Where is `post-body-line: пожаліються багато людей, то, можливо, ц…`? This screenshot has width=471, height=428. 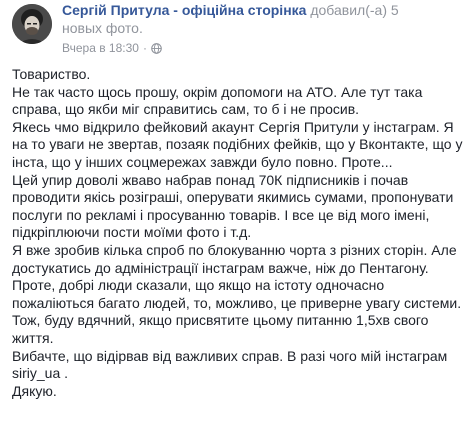 post-body-line: пожаліються багато людей, то, можливо, ц… is located at coordinates (237, 302).